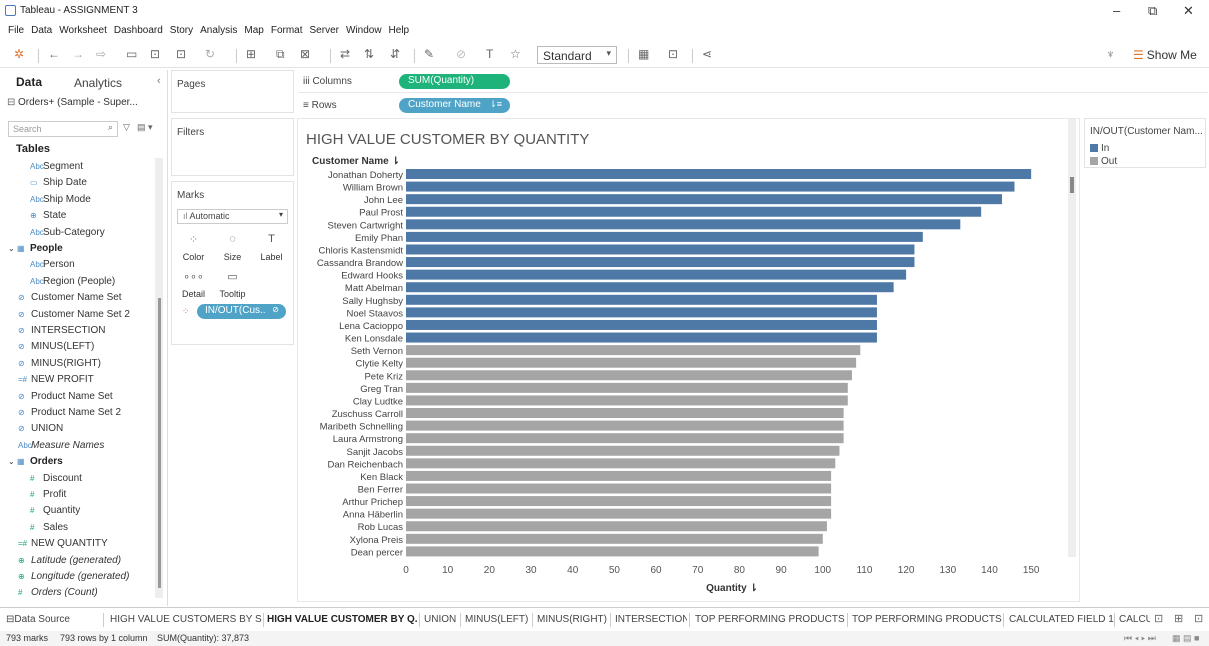 The width and height of the screenshot is (1209, 646). I want to click on sort-ascending-icon: ⇅, so click(369, 54).